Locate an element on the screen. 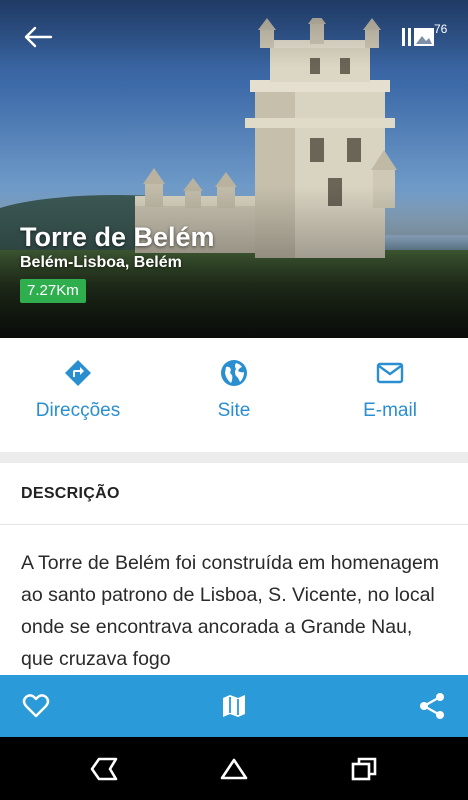 The width and height of the screenshot is (468, 800). place-location: Belém-Lisboa, Belém is located at coordinates (101, 262).